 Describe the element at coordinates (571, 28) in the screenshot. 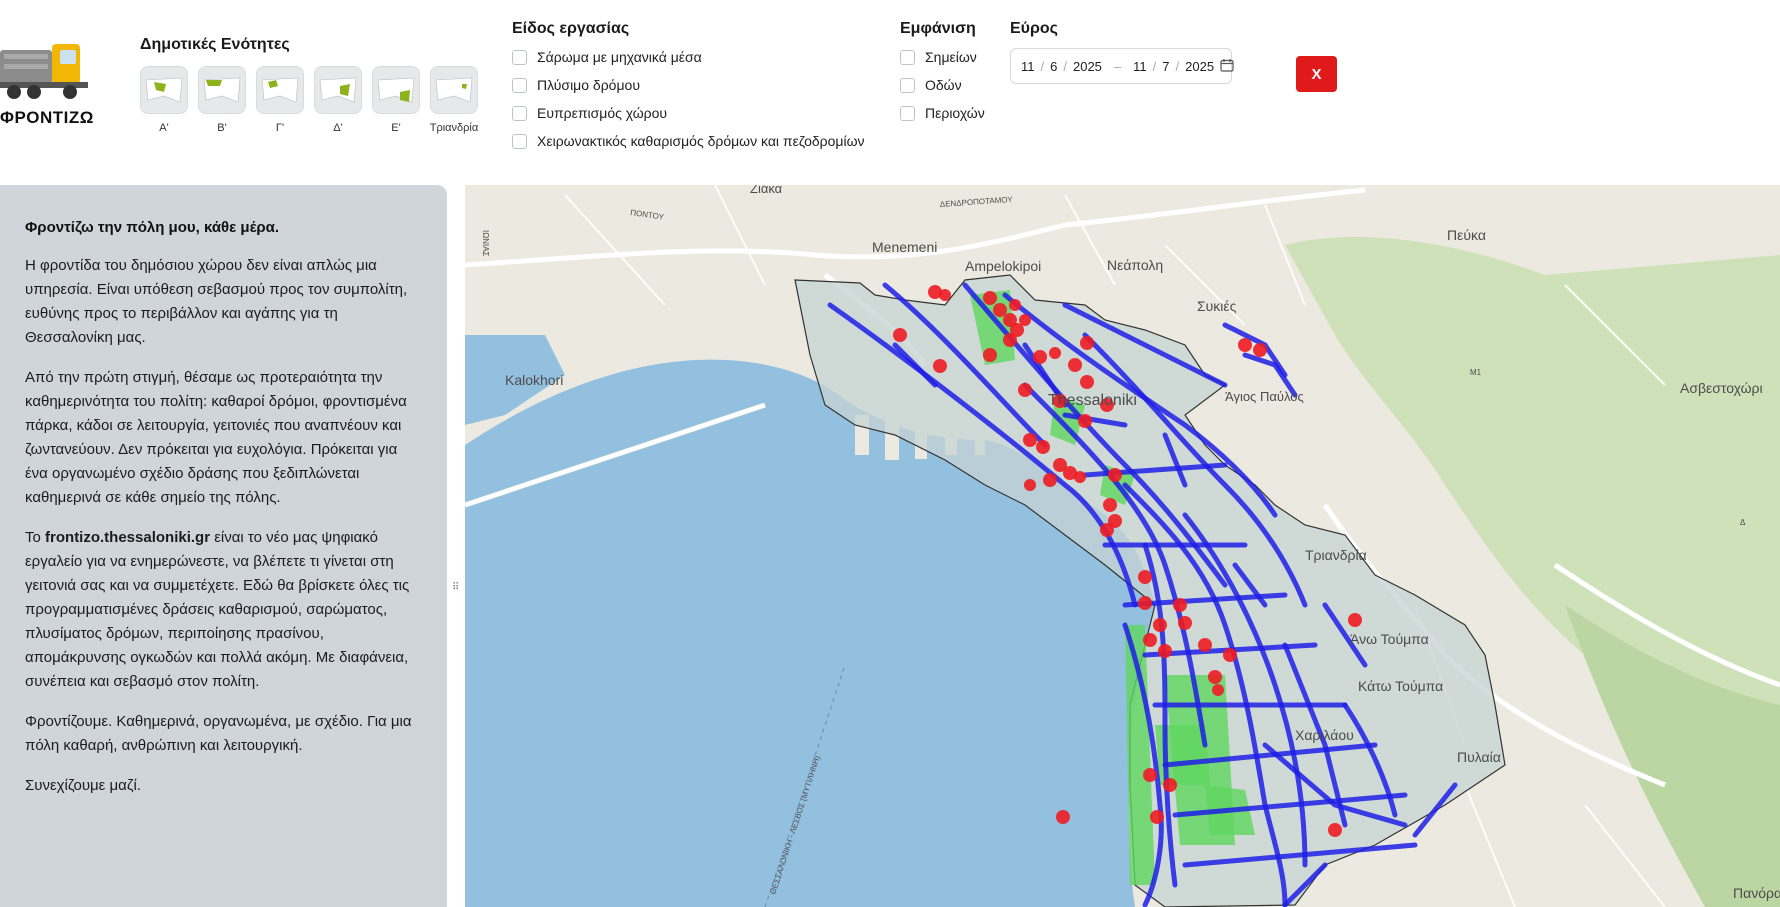

I see `work-type-title: Είδος εργασίας` at that location.